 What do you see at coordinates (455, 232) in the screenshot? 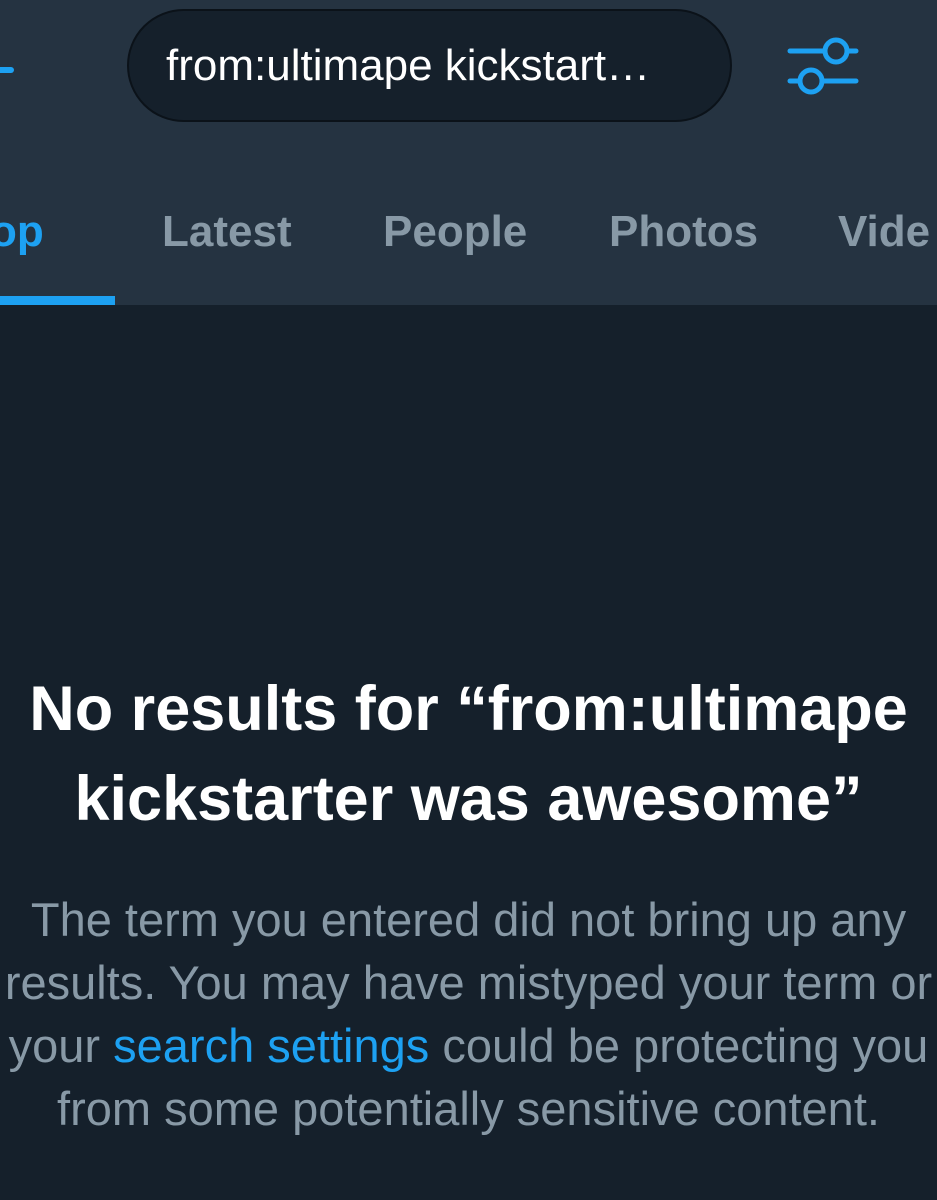
I see `tab-people: People` at bounding box center [455, 232].